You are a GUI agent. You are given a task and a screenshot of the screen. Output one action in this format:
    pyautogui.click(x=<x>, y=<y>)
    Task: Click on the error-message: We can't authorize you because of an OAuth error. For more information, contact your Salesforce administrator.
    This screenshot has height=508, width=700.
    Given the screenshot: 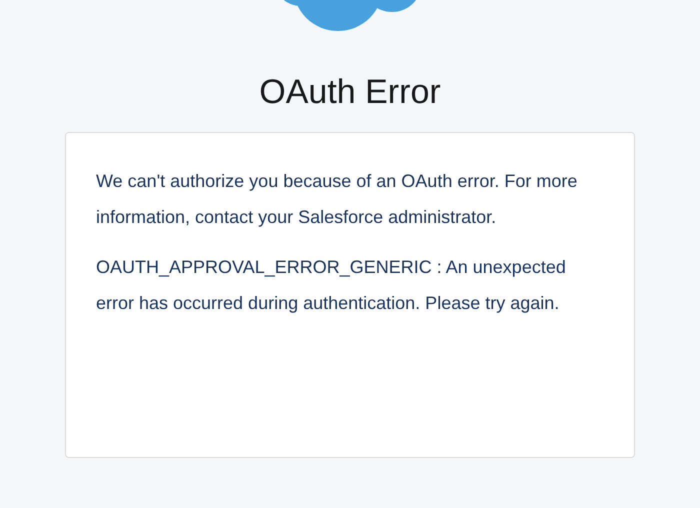 What is the action you would take?
    pyautogui.click(x=337, y=199)
    